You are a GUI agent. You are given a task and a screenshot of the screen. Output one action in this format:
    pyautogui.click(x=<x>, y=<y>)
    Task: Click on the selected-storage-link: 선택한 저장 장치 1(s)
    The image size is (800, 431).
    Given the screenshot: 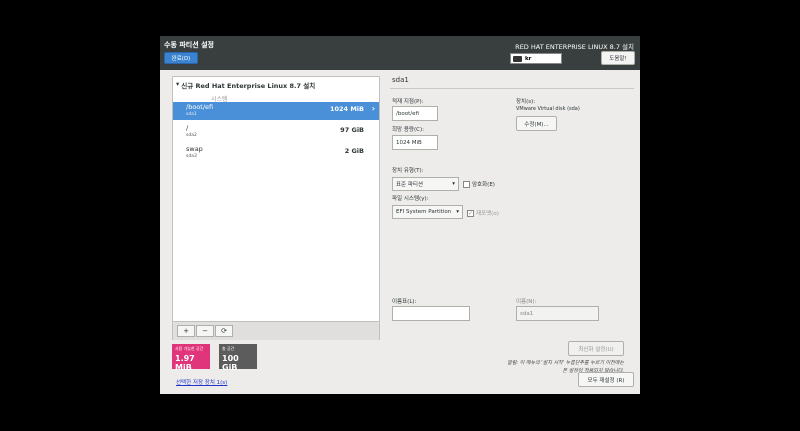 What is the action you would take?
    pyautogui.click(x=201, y=382)
    